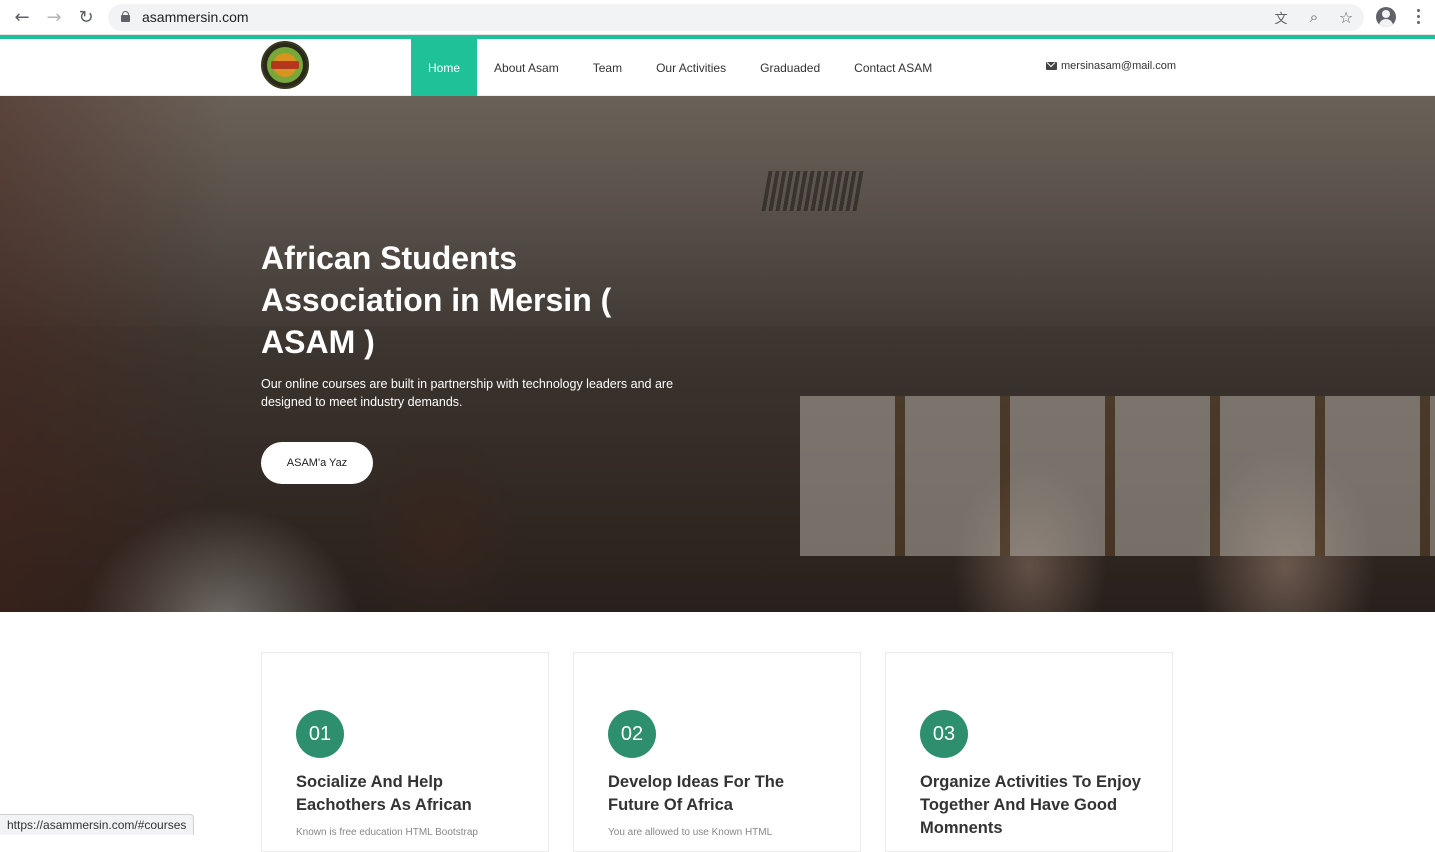 The width and height of the screenshot is (1435, 852). Describe the element at coordinates (317, 463) in the screenshot. I see `hero-cta-button: ASAM'a Yaz` at that location.